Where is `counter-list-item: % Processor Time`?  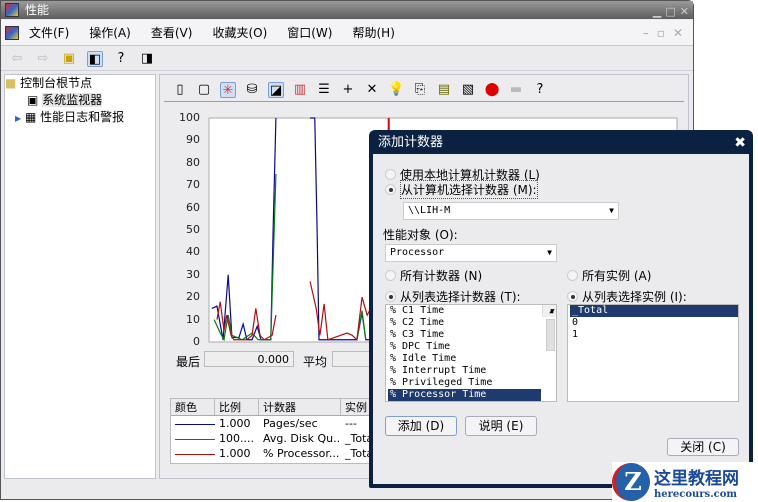
counter-list-item: % Processor Time is located at coordinates (464, 395).